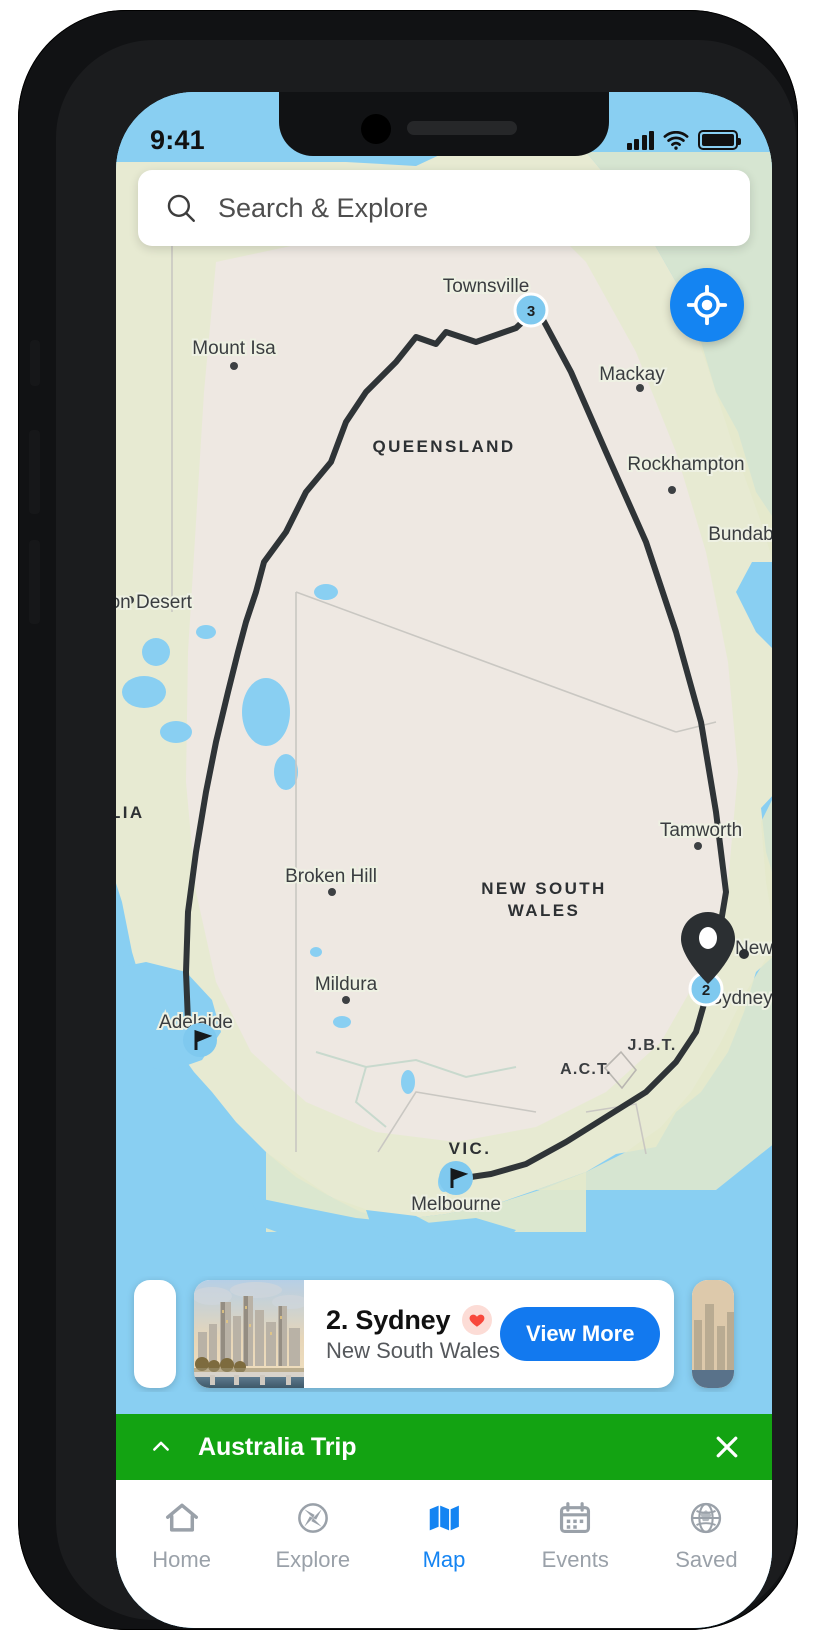  Describe the element at coordinates (713, 1334) in the screenshot. I see `next-place-card-peek` at that location.